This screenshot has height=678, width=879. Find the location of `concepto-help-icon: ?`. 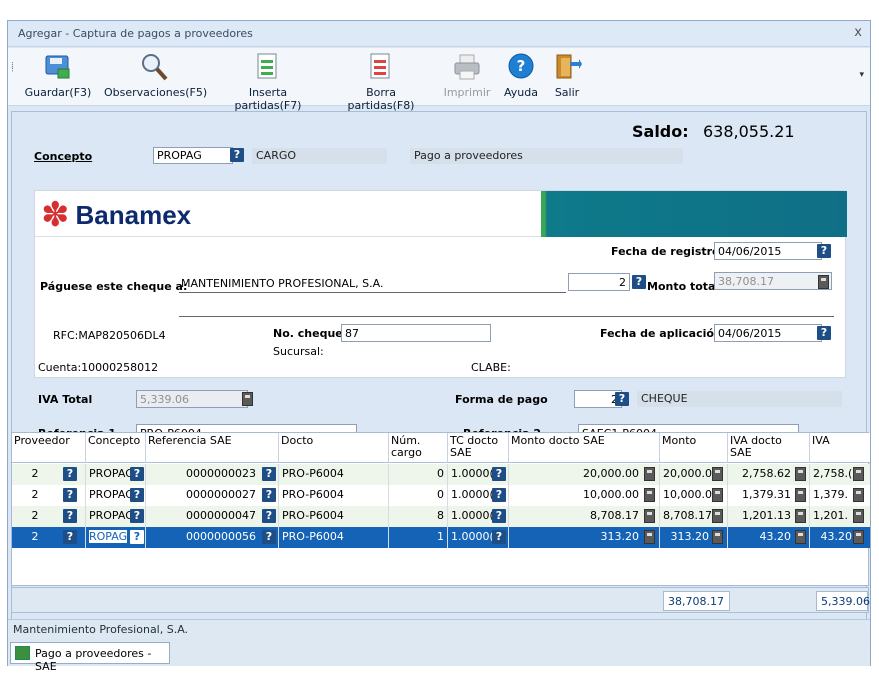

concepto-help-icon: ? is located at coordinates (237, 155).